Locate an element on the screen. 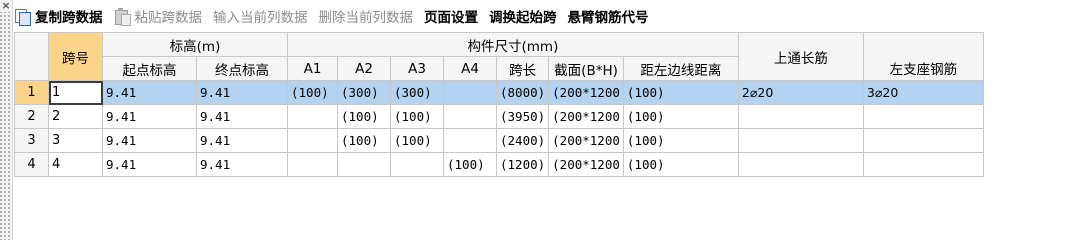  input-current-column-button: 输入当前列数据 is located at coordinates (260, 16).